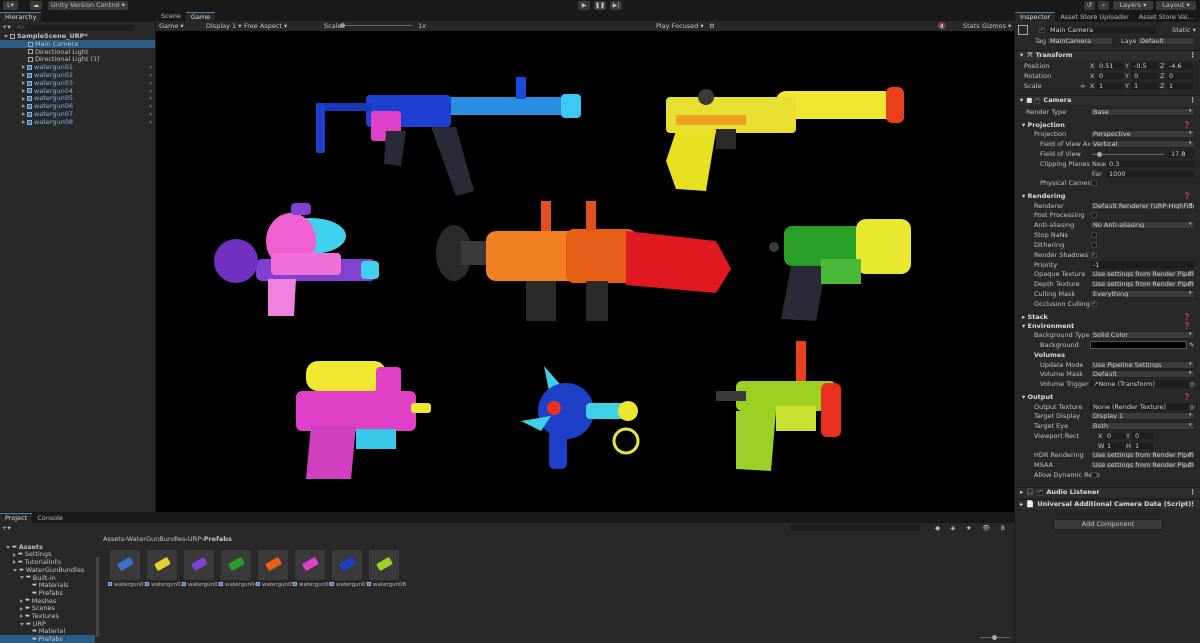 Image resolution: width=1200 pixels, height=643 pixels. I want to click on search-icon: ⌕, so click(1103, 5).